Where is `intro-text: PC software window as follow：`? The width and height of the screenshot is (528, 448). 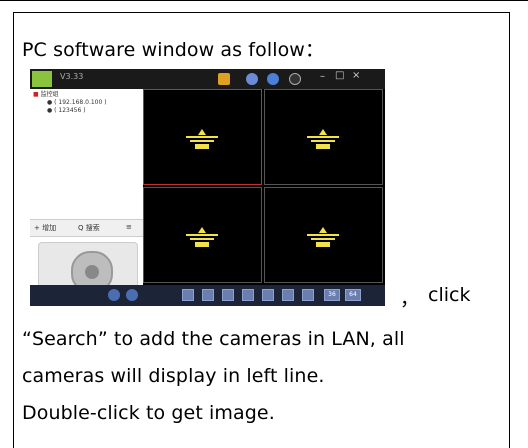 intro-text: PC software window as follow： is located at coordinates (173, 50).